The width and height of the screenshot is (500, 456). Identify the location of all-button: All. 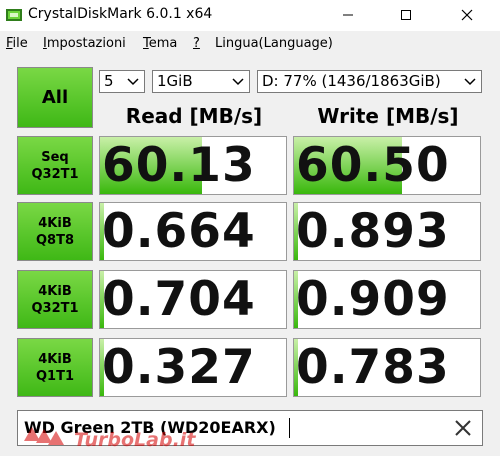
(55, 97).